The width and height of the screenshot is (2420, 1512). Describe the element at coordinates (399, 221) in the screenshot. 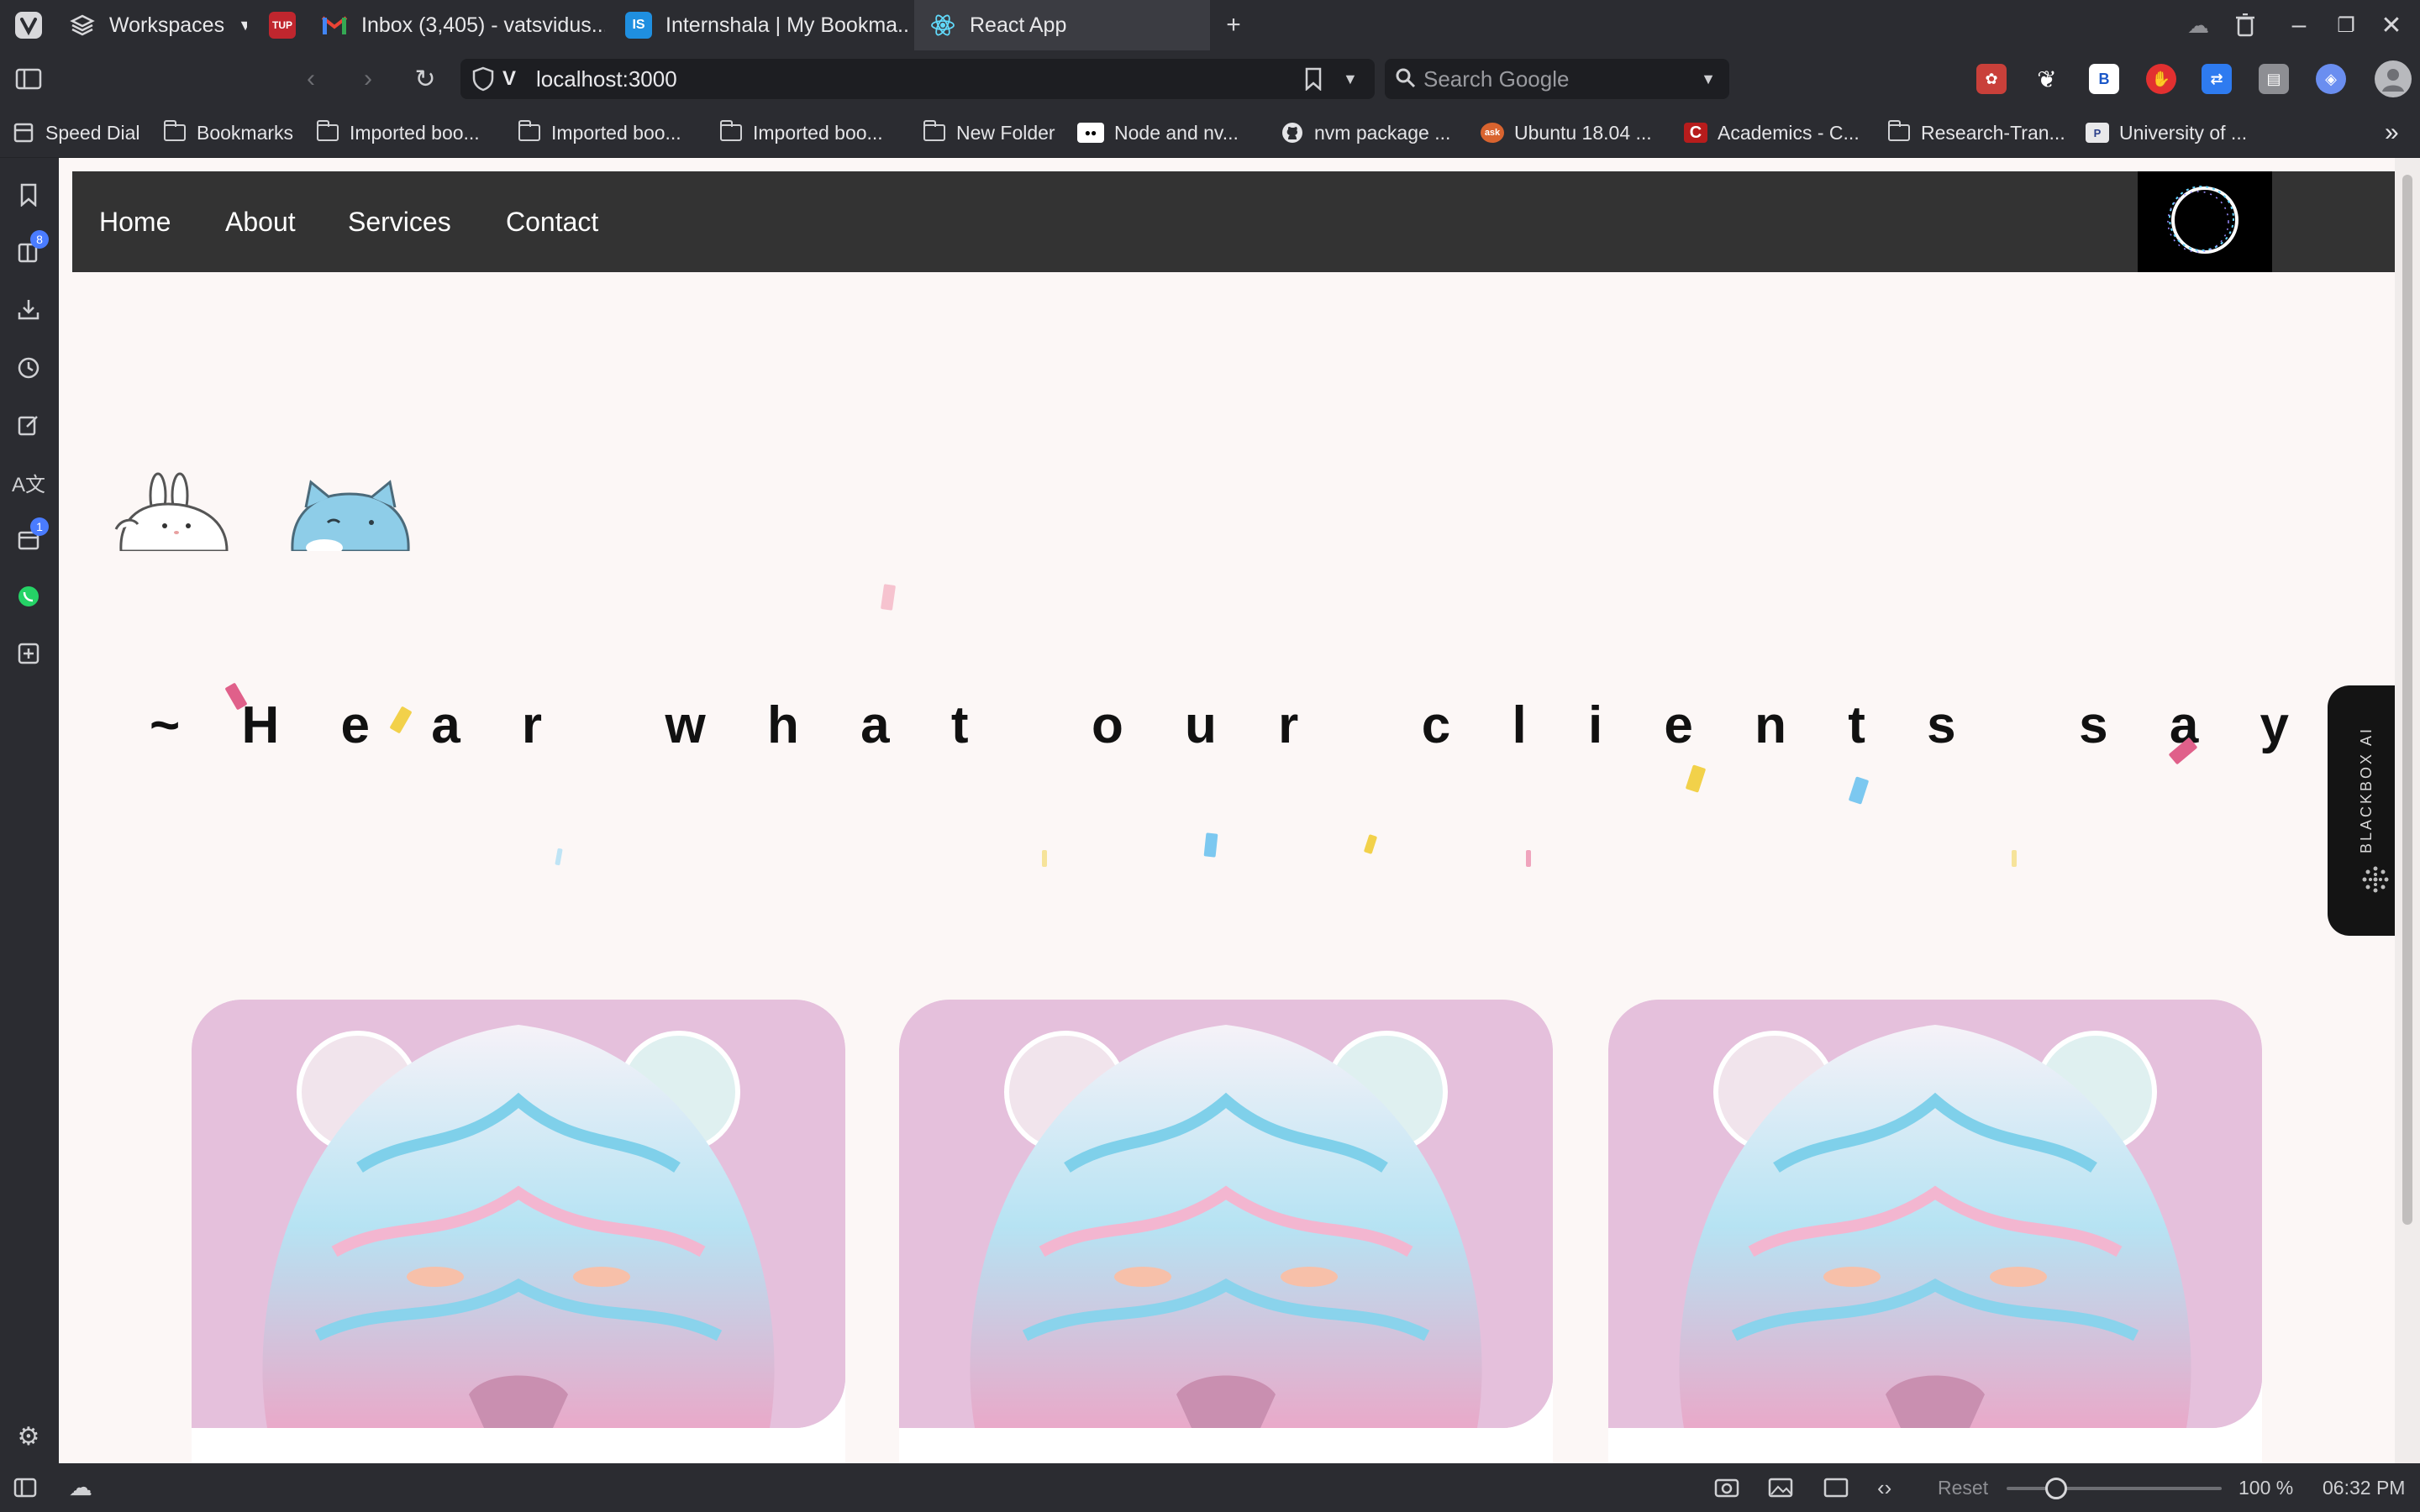

I see `nav-link-services: Services` at that location.